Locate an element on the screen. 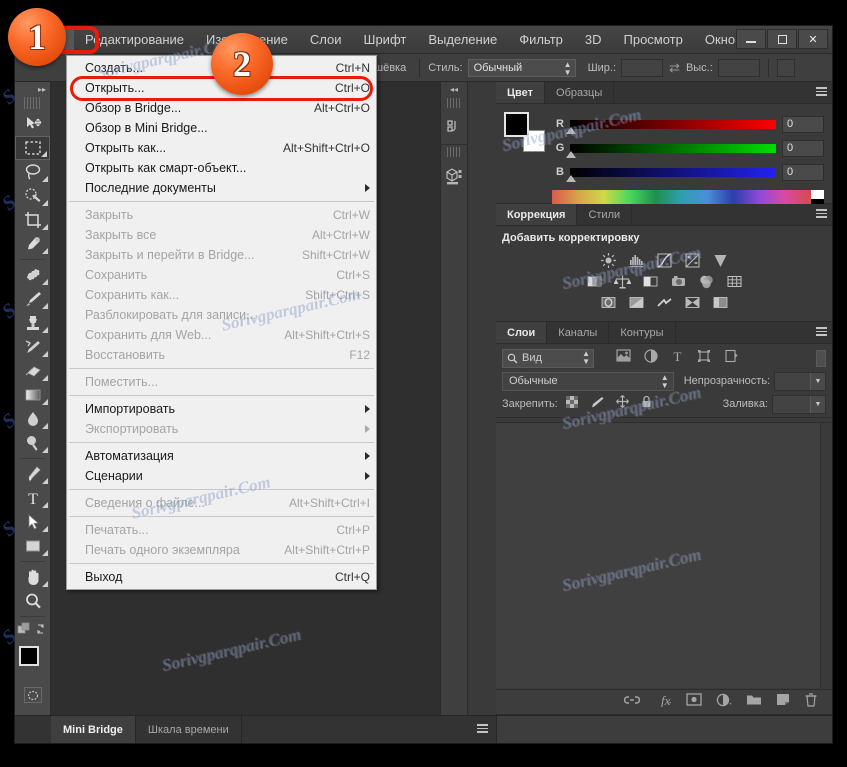 The height and width of the screenshot is (767, 847). curves-icon is located at coordinates (664, 260).